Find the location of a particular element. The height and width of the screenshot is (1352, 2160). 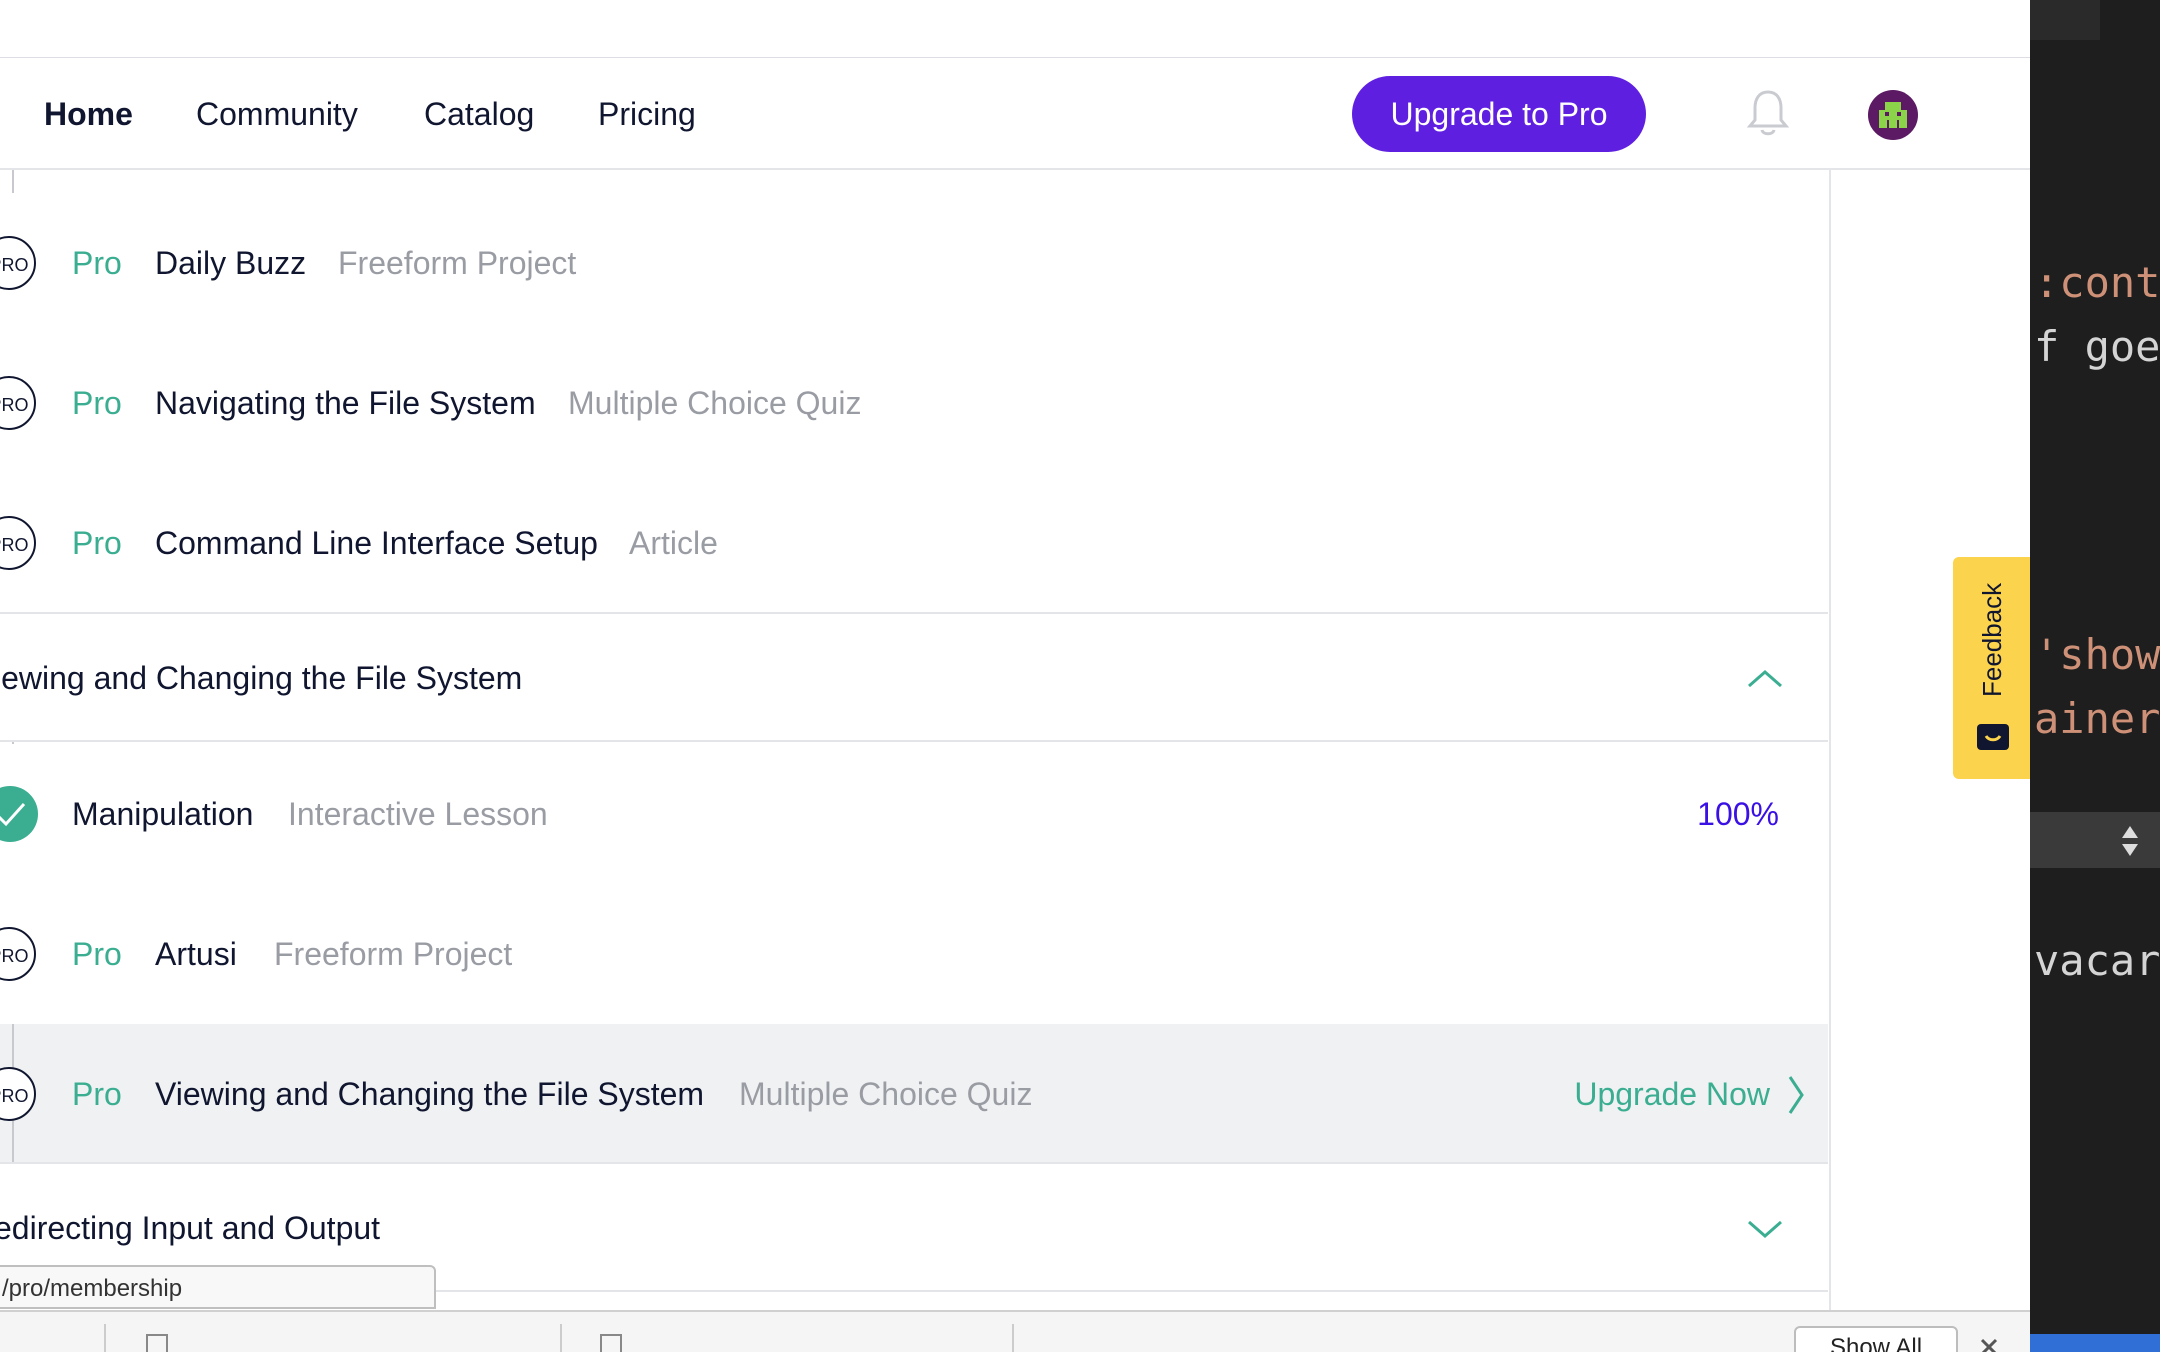

section-title: edirecting Input and Output is located at coordinates (190, 1228).